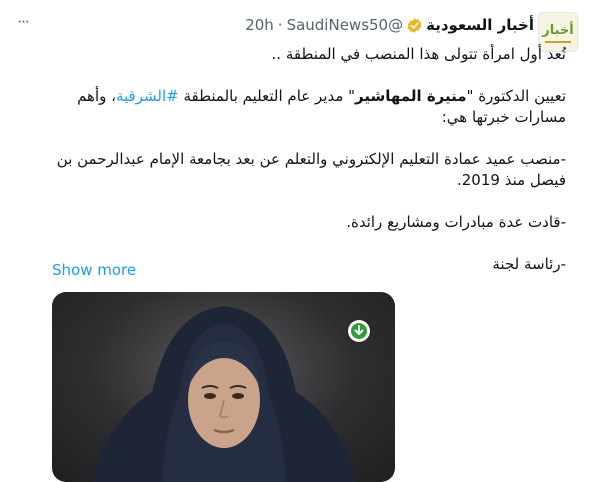 This screenshot has width=590, height=482. I want to click on avatar-logo-text: أخبار, so click(558, 30).